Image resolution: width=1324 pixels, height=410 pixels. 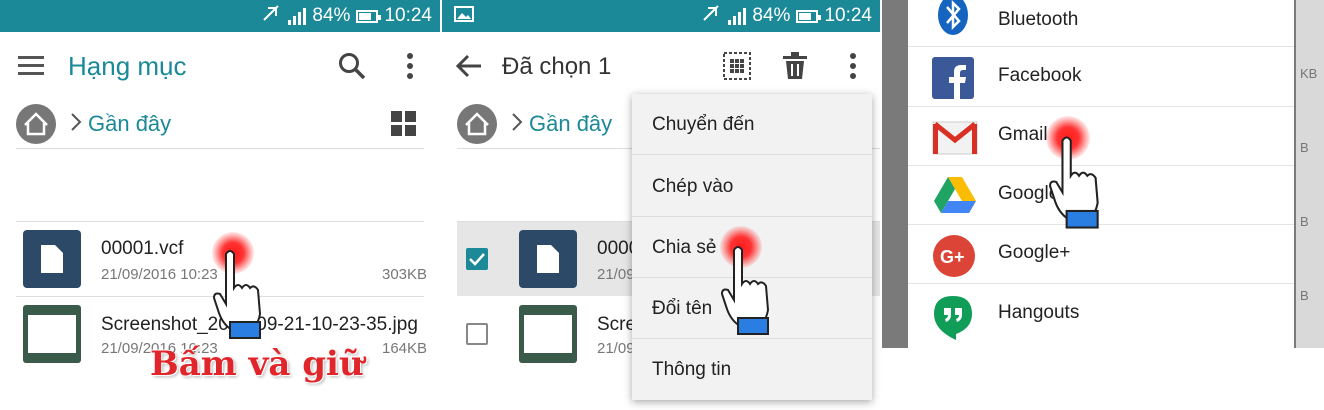 I want to click on google-plus-icon: G+, so click(x=953, y=255).